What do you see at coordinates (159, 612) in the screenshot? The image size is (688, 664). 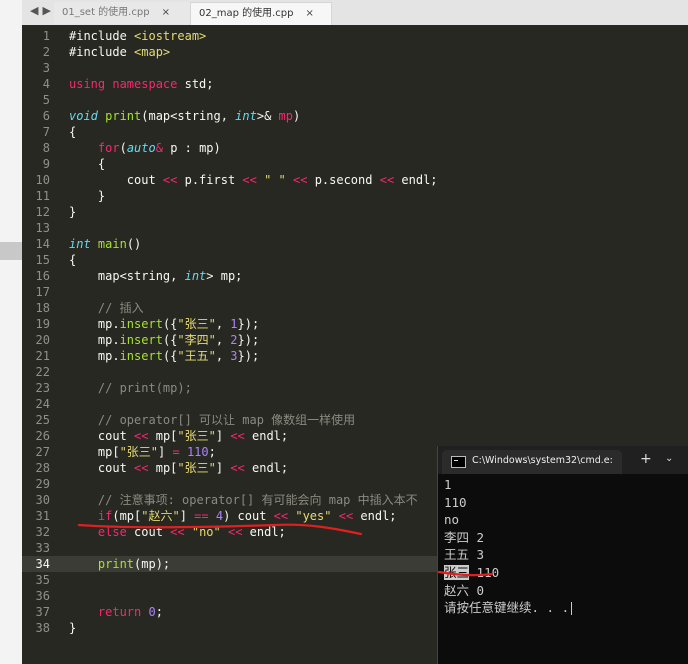 I see `code-token: ;` at bounding box center [159, 612].